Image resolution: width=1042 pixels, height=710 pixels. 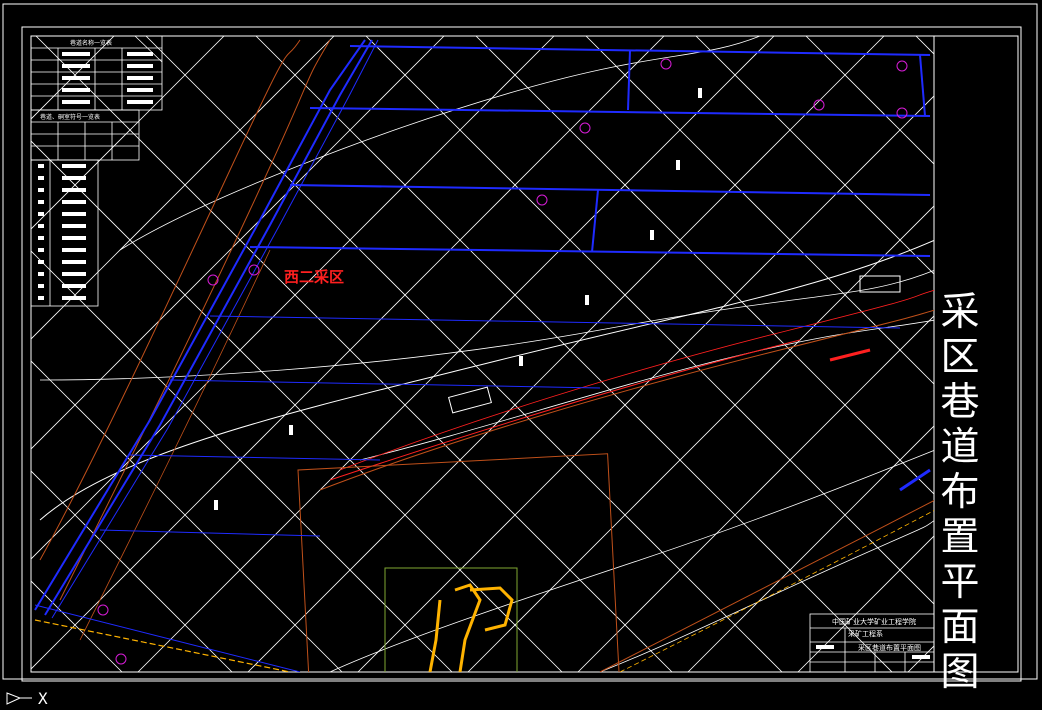 What do you see at coordinates (865, 634) in the screenshot?
I see `title-block-line-2: 采矿工程系` at bounding box center [865, 634].